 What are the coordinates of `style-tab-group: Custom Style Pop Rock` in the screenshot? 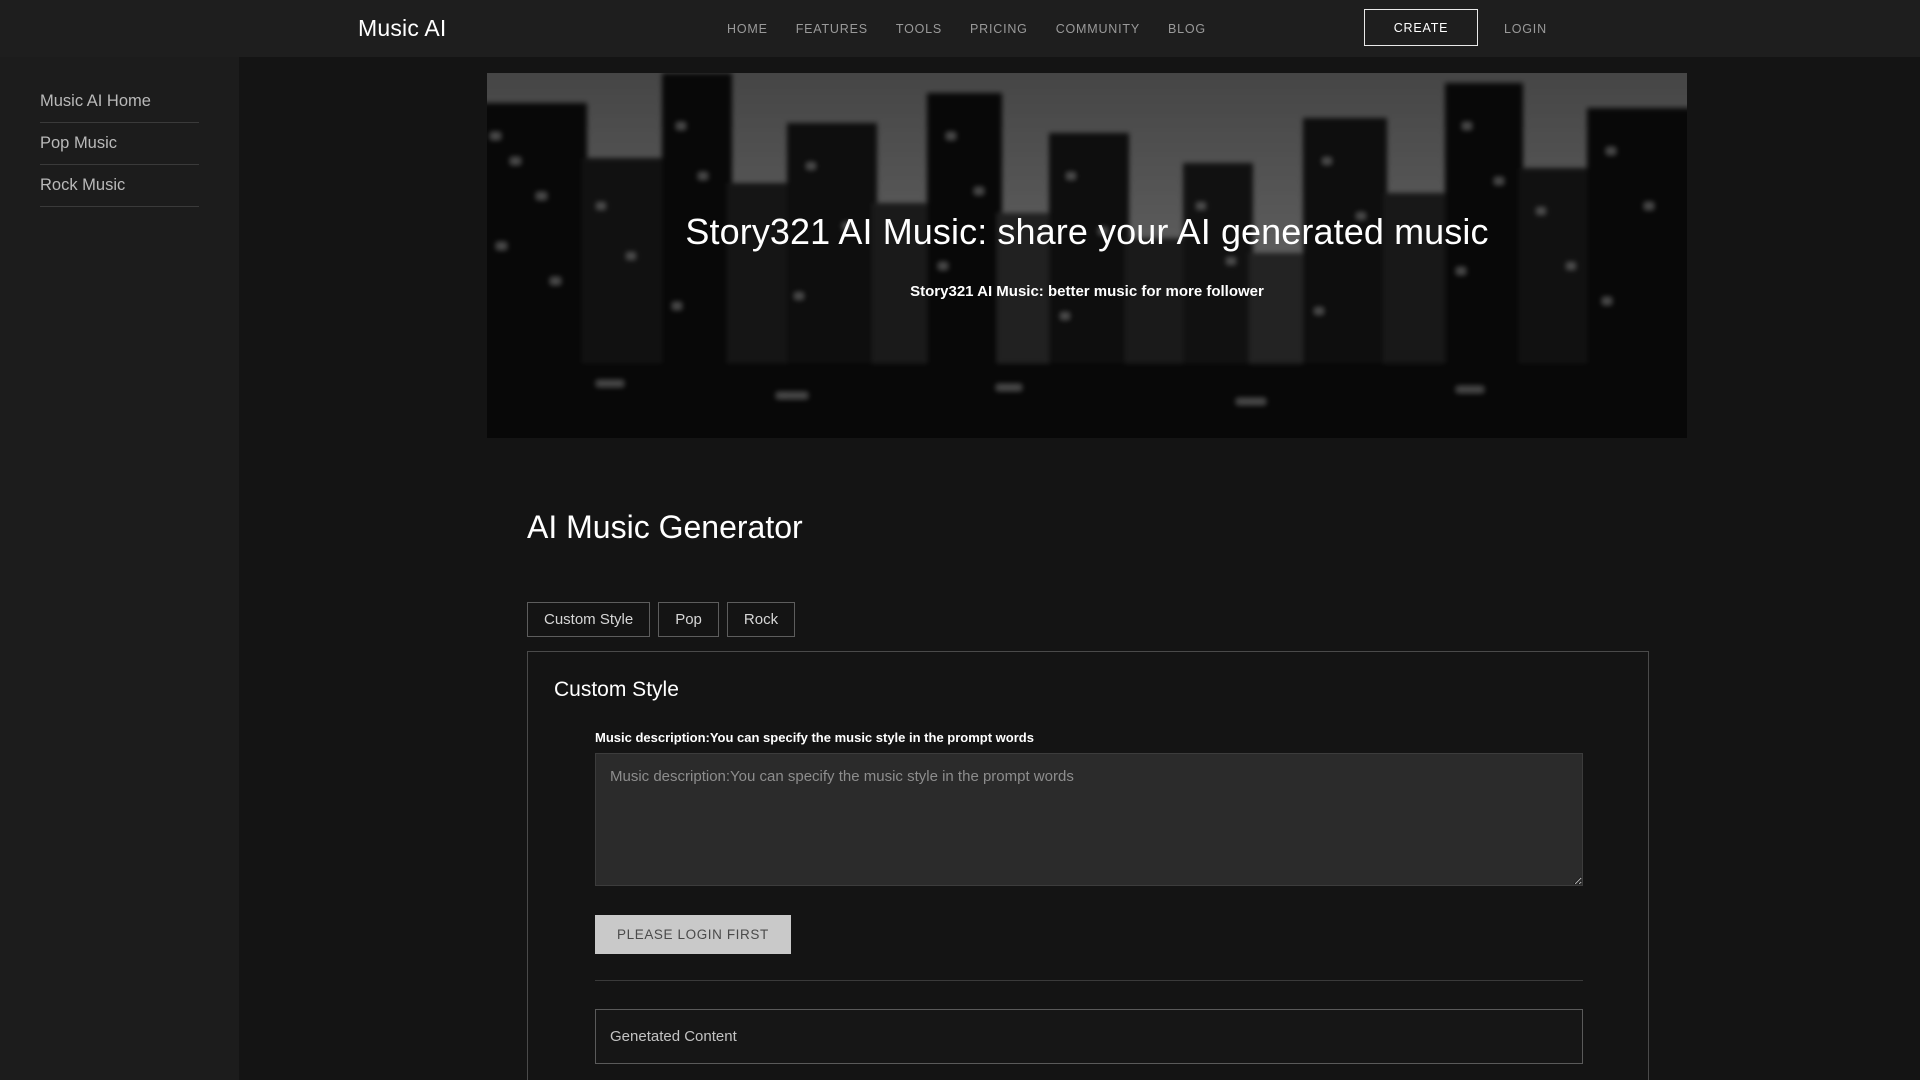 It's located at (661, 619).